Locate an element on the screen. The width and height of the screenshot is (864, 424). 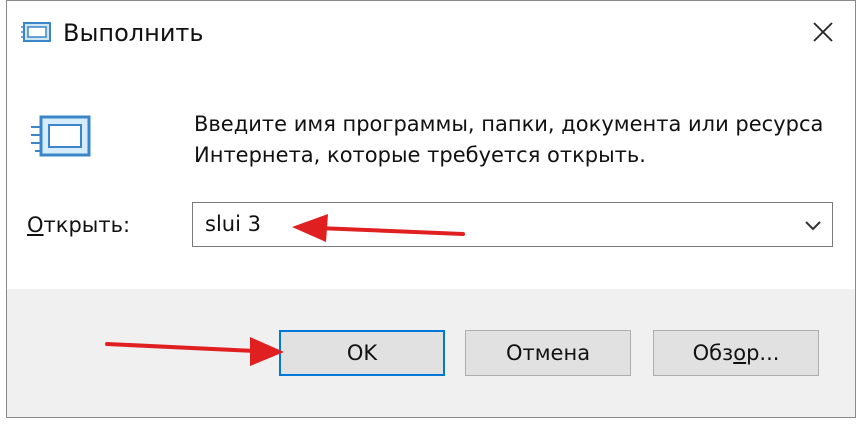
ok-button: OK is located at coordinates (362, 353).